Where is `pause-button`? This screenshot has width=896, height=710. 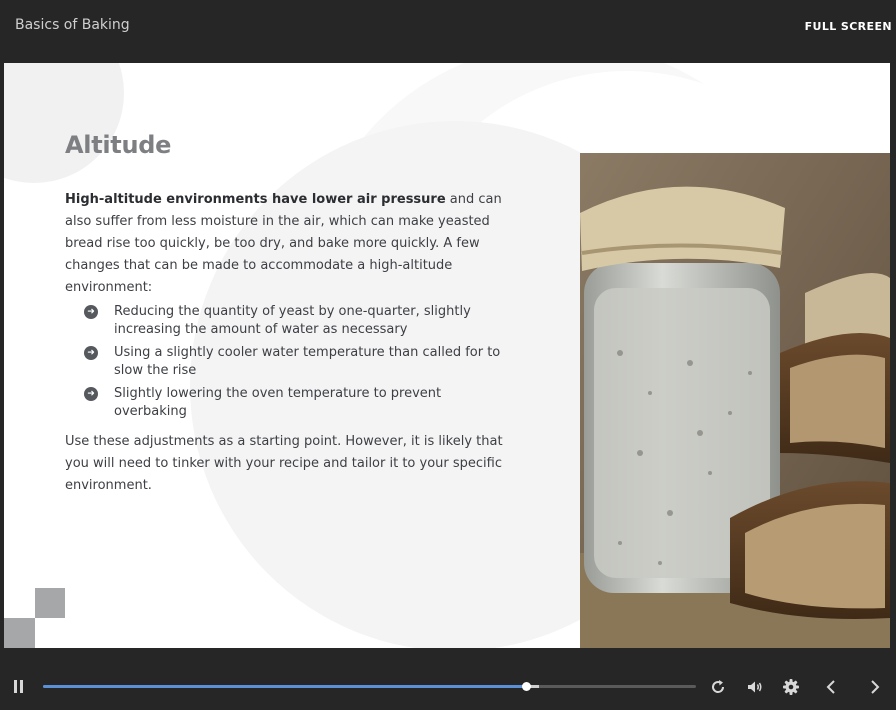 pause-button is located at coordinates (19, 687).